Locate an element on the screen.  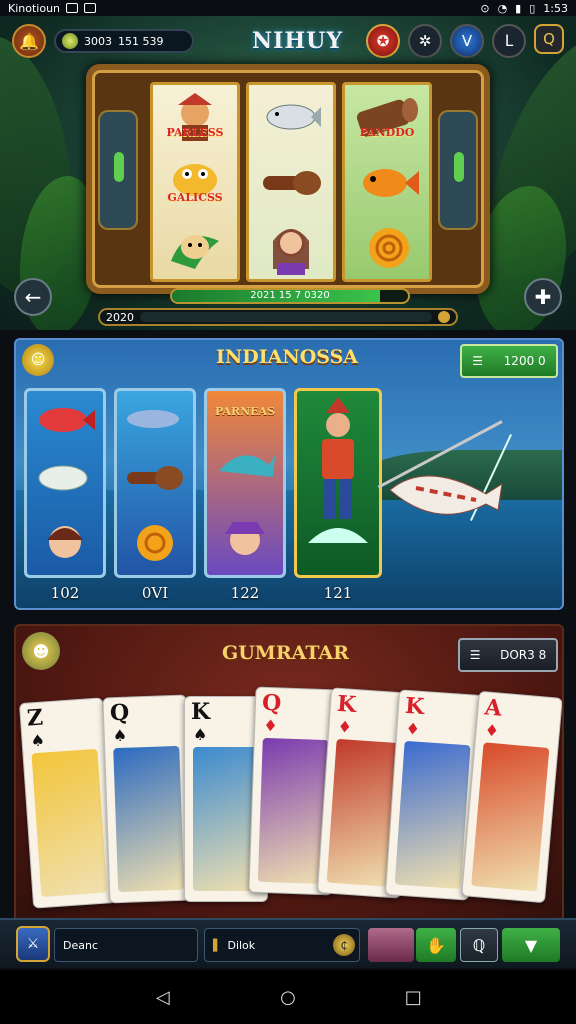
card-rank: Z is located at coordinates (35, 718).